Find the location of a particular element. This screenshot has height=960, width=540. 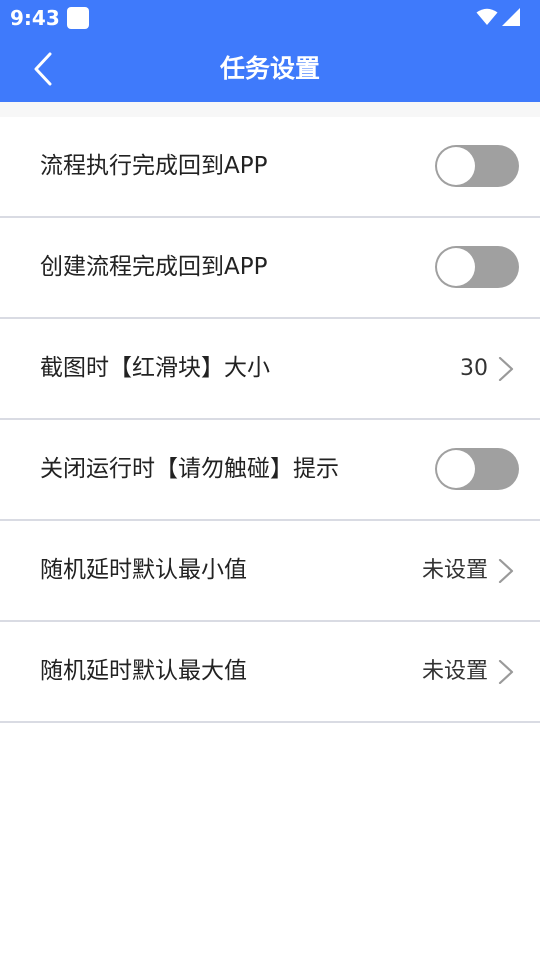

page-title: 任务设置 is located at coordinates (269, 68).